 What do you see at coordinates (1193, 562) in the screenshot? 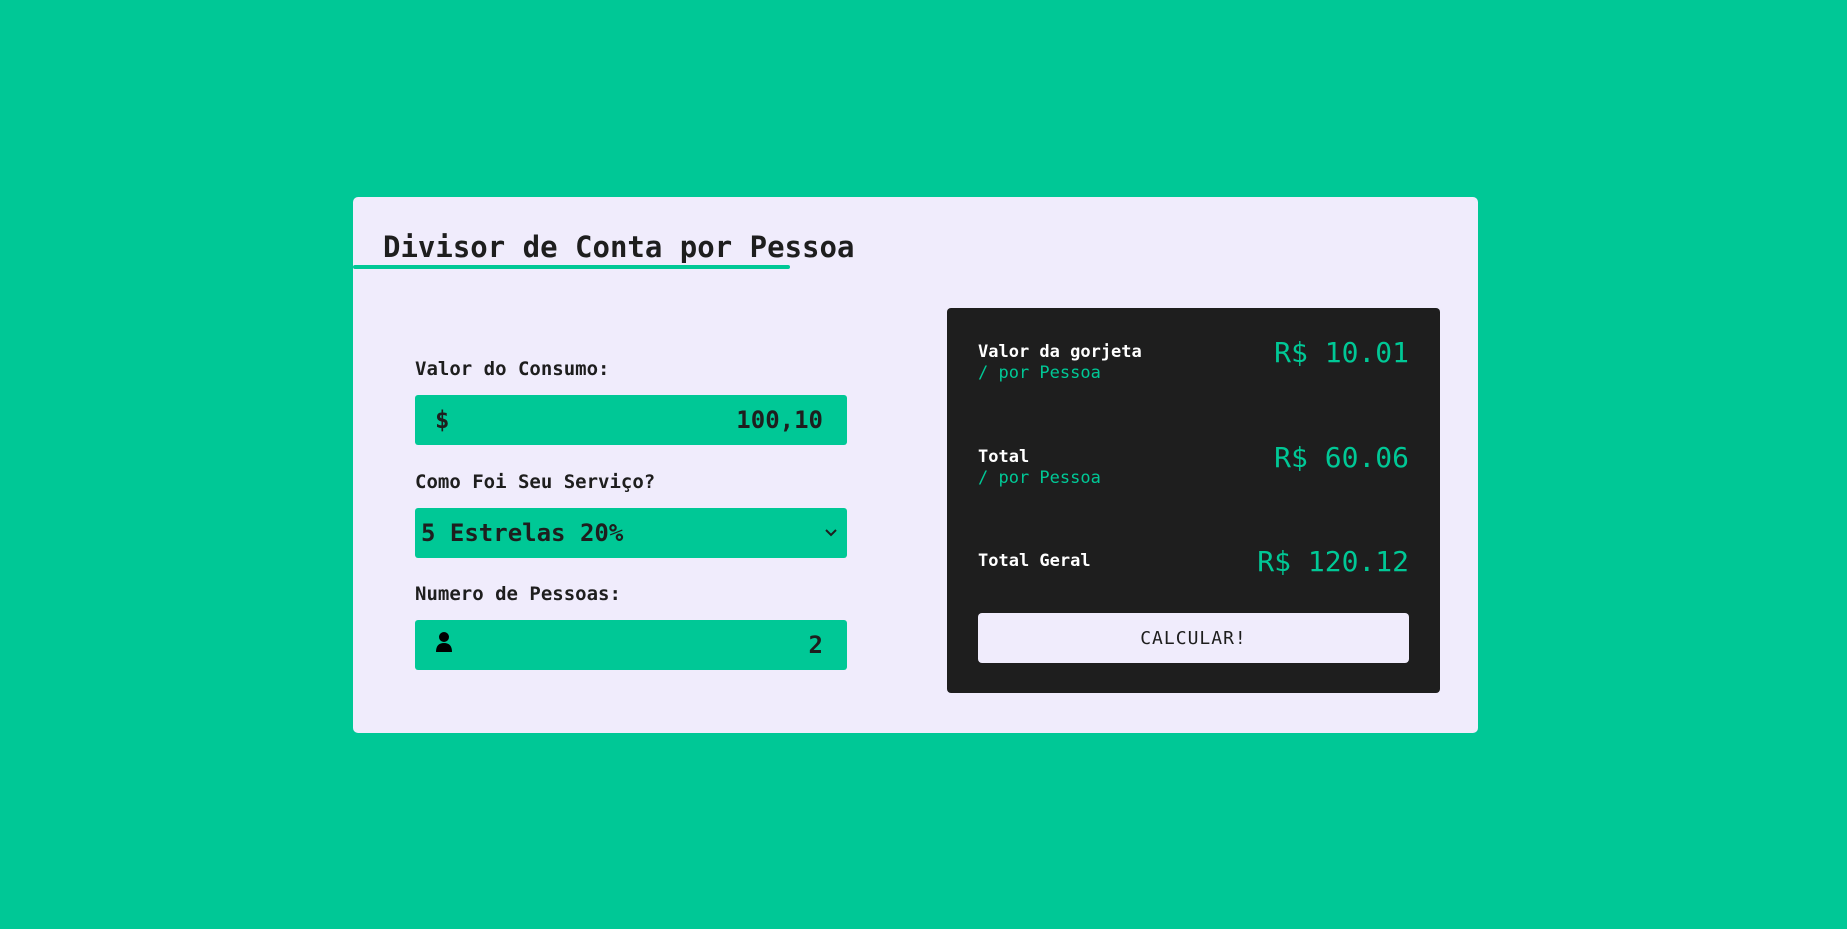
I see `grand-total-row: Total Geral R$ 120.12` at bounding box center [1193, 562].